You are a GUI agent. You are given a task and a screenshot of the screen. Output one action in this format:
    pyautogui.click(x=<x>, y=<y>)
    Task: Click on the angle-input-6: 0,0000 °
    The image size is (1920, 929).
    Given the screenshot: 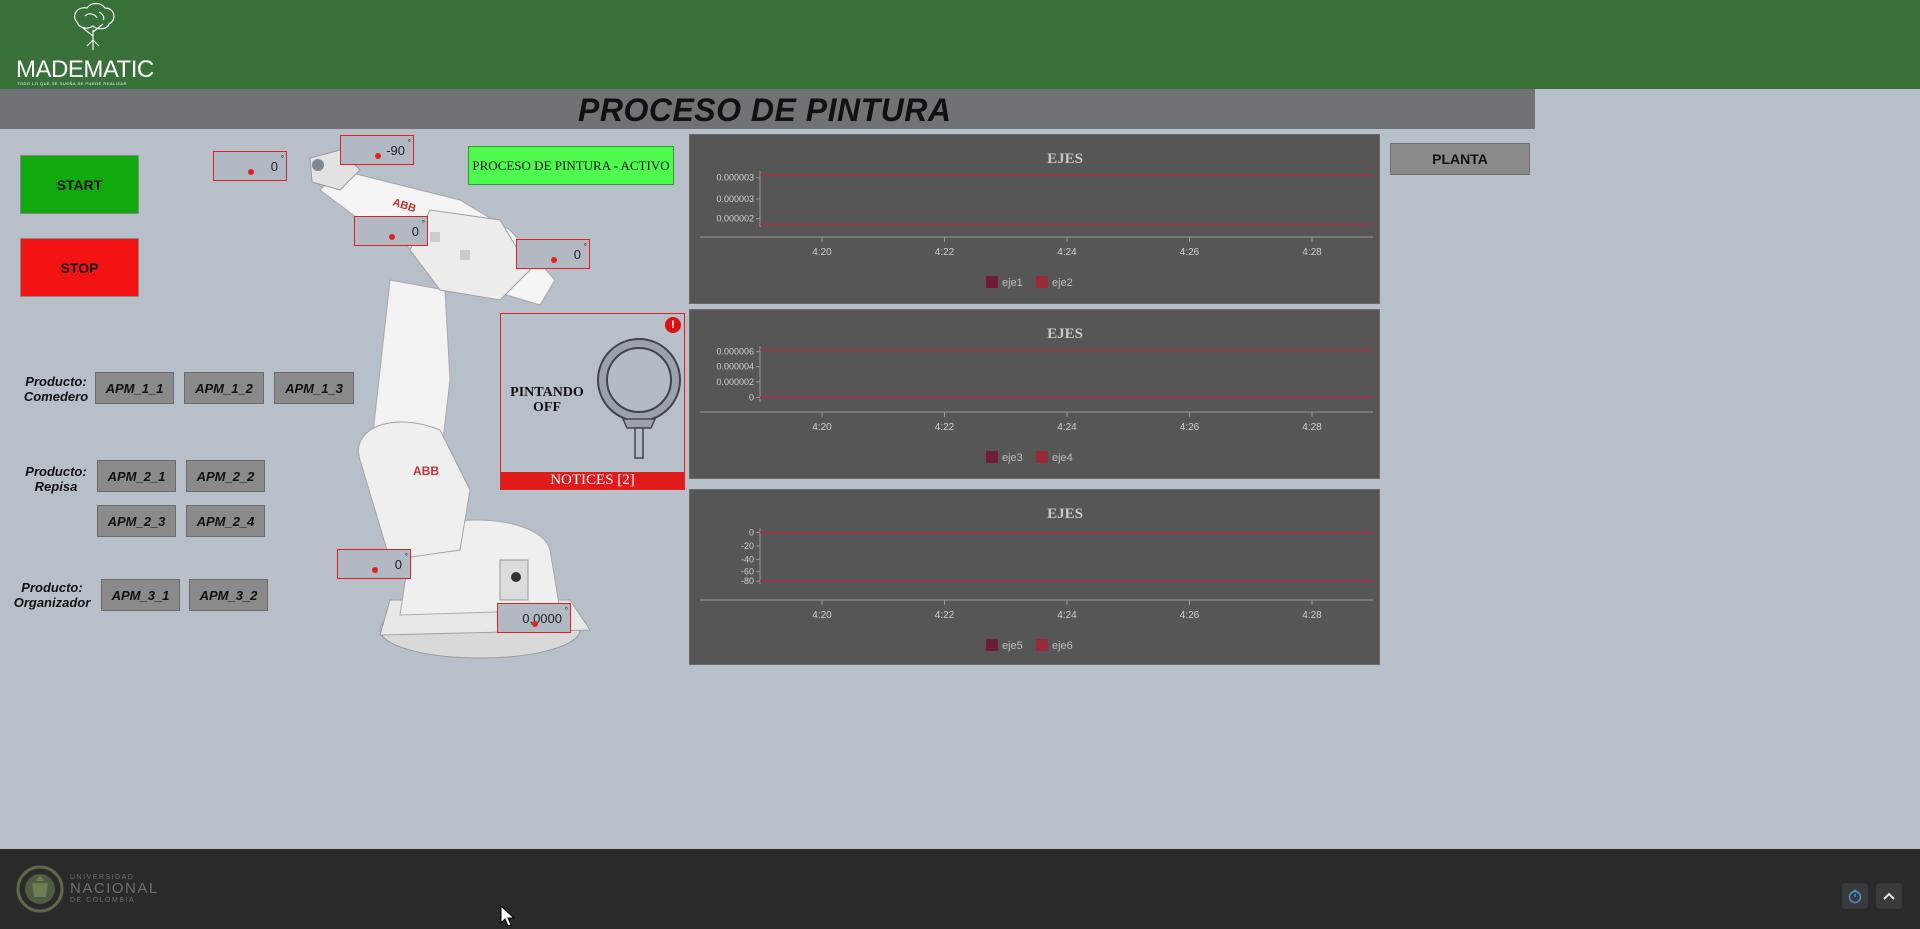 What is the action you would take?
    pyautogui.click(x=534, y=618)
    